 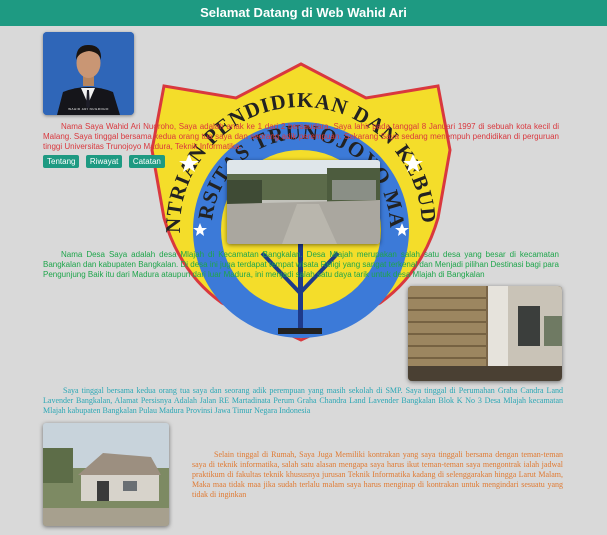 What do you see at coordinates (88, 109) in the screenshot?
I see `photo-caption: WAHID ARI NUGROHO` at bounding box center [88, 109].